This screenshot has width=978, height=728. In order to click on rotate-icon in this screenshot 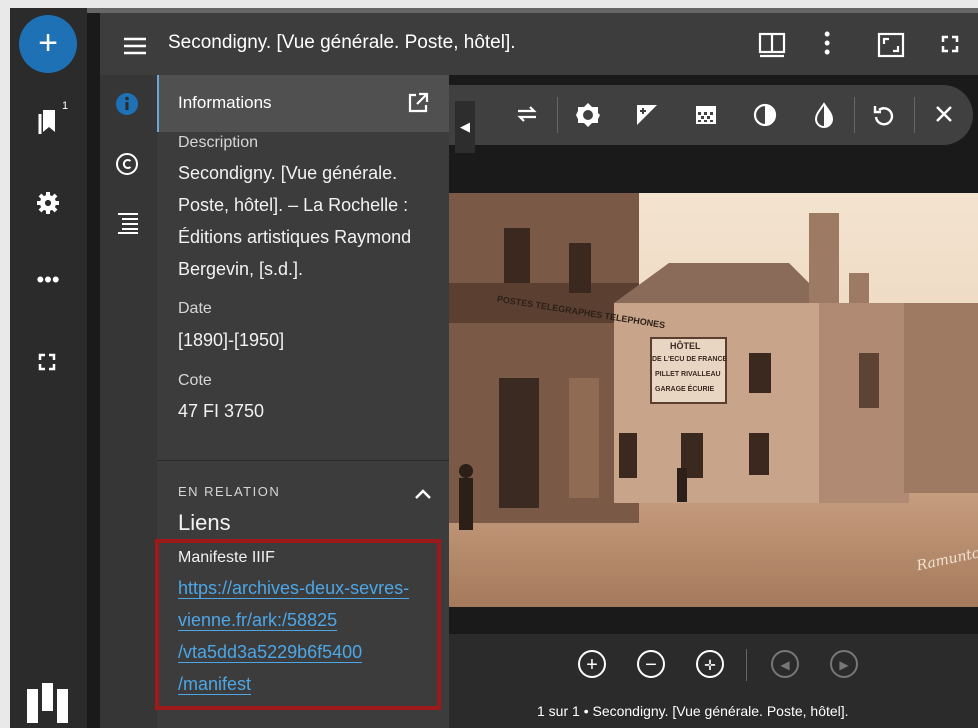, I will do `click(884, 115)`.